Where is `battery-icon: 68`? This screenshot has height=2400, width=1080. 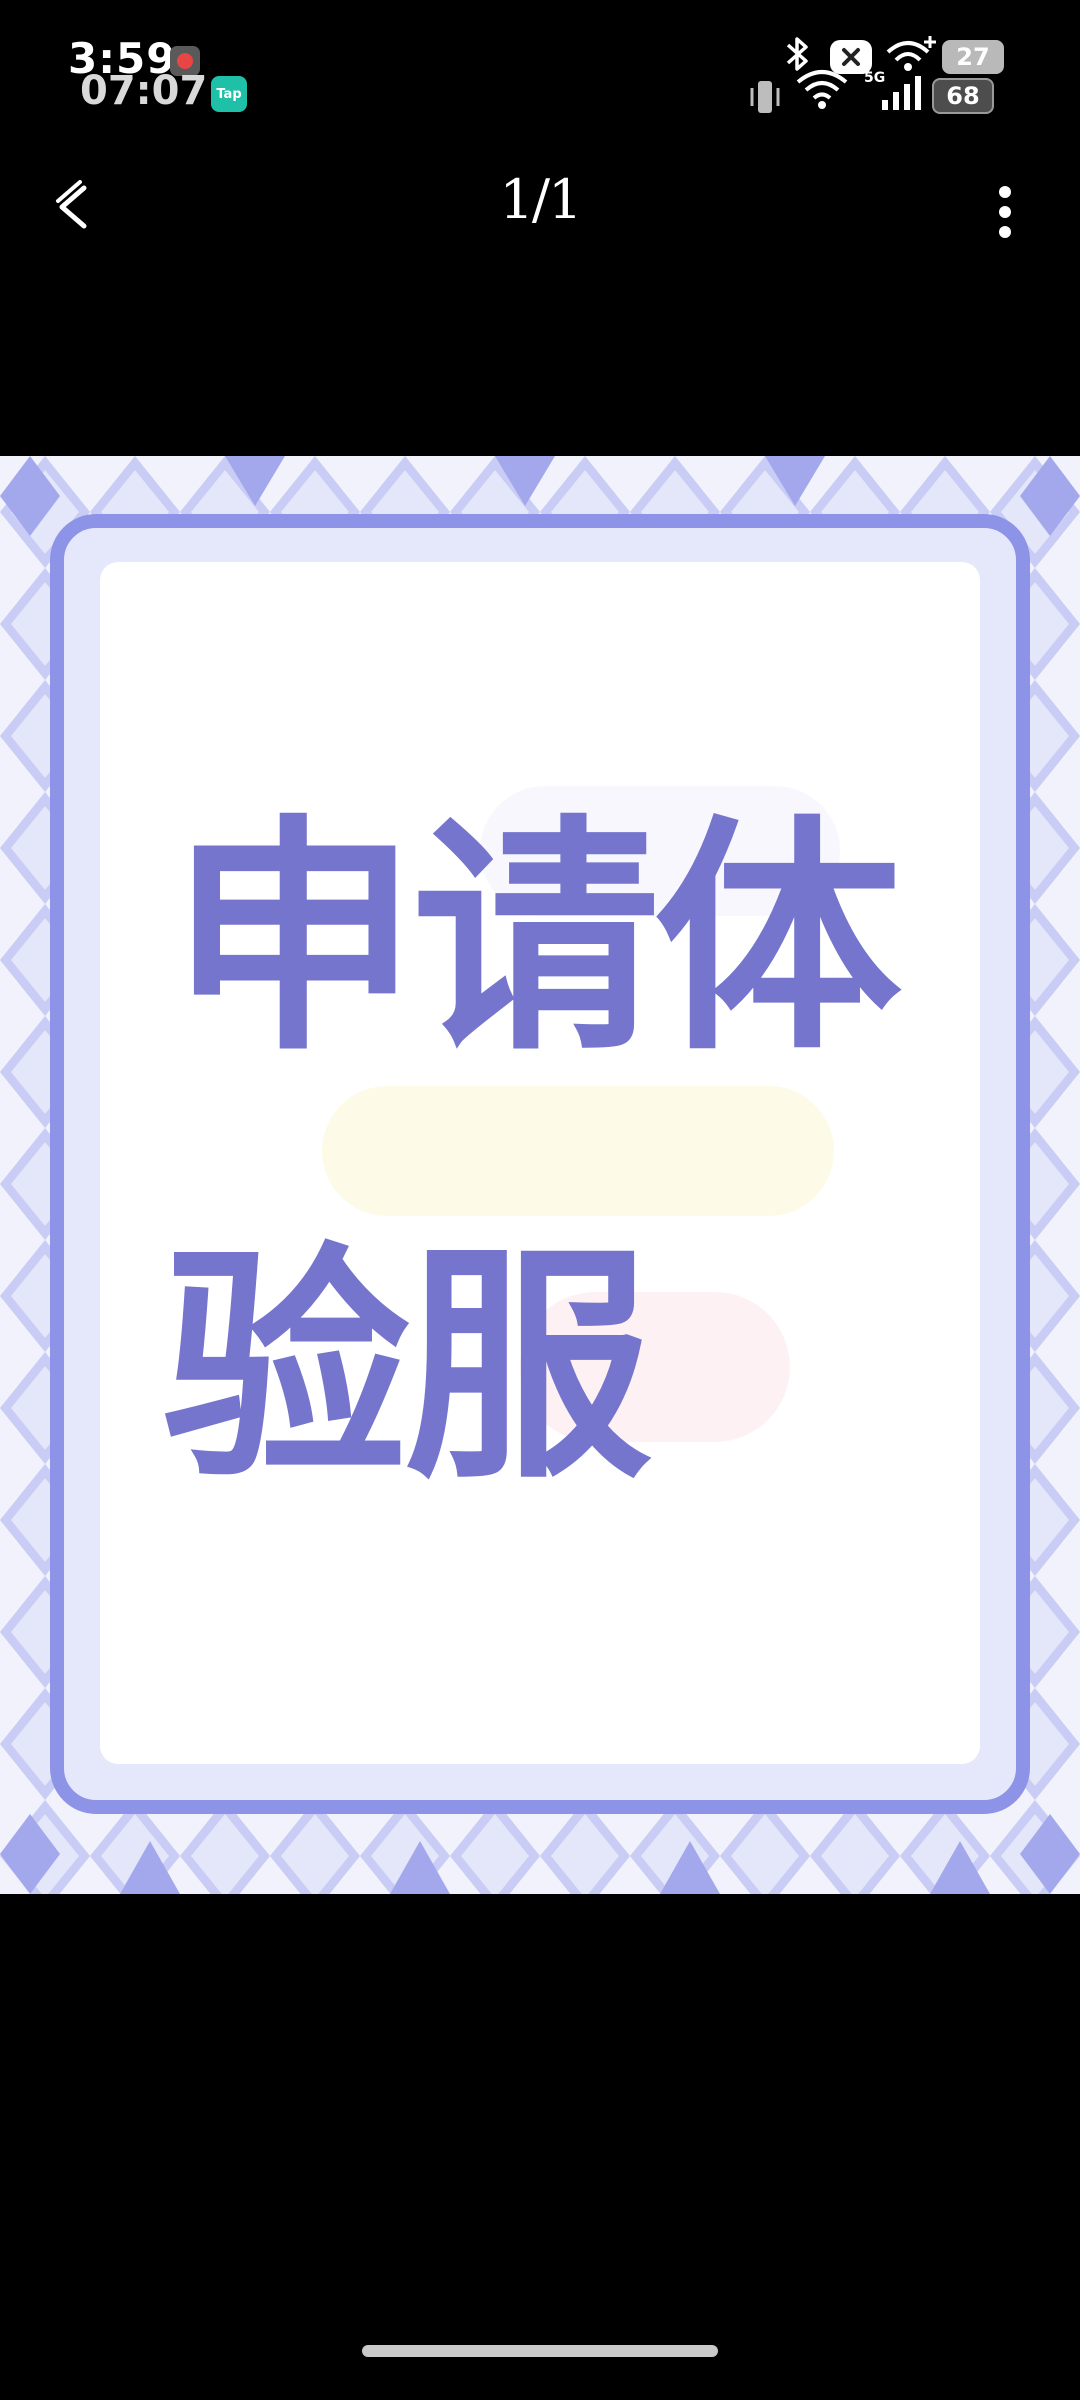
battery-icon: 68 is located at coordinates (963, 96).